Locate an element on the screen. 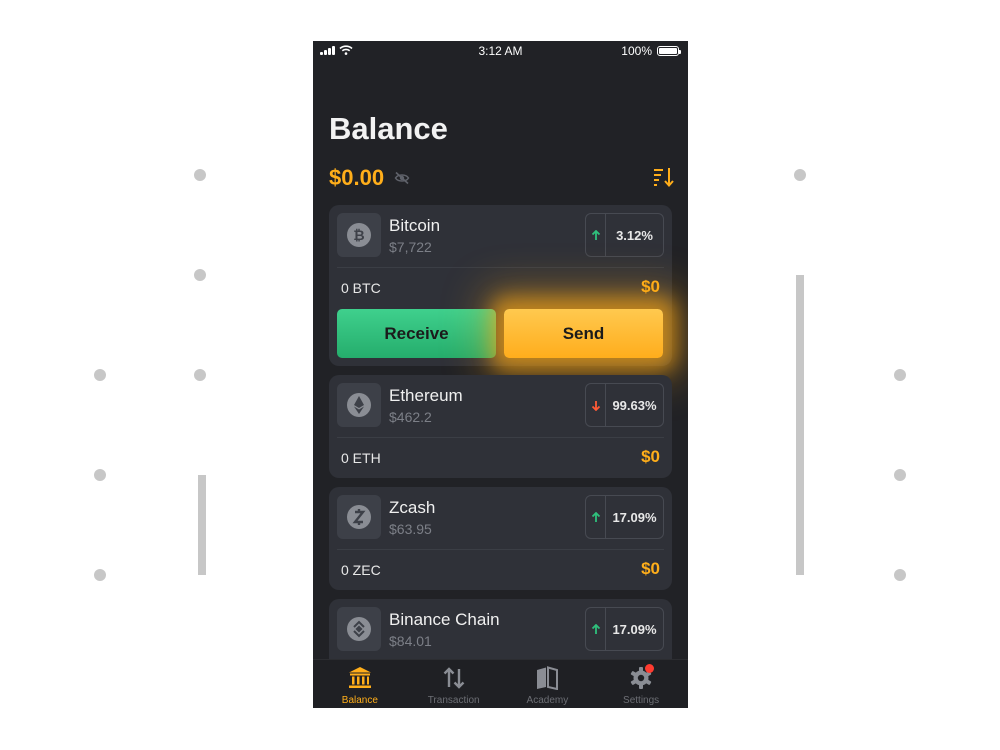  battery-icon is located at coordinates (669, 51).